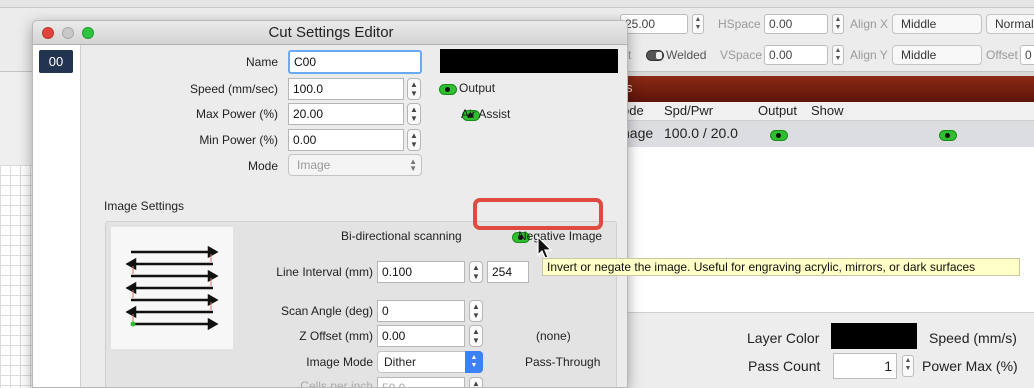 This screenshot has width=1034, height=388. I want to click on dialog-title: Cut Settings Editor, so click(330, 33).